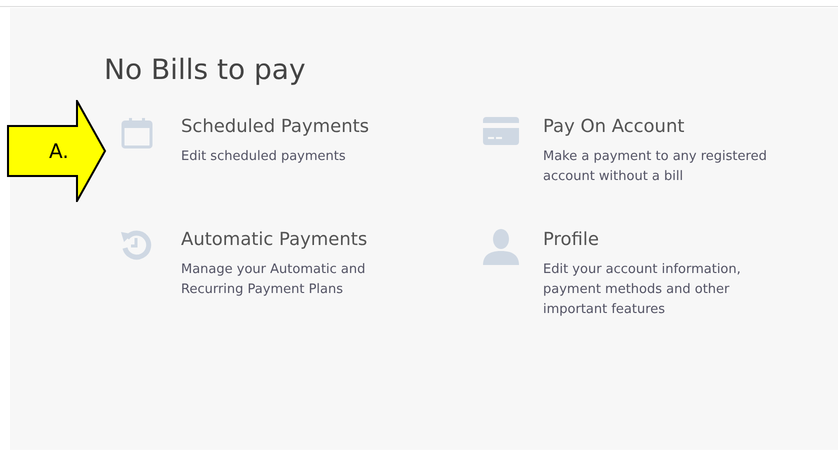 This screenshot has height=451, width=838. I want to click on page-heading: No Bills to pay, so click(205, 70).